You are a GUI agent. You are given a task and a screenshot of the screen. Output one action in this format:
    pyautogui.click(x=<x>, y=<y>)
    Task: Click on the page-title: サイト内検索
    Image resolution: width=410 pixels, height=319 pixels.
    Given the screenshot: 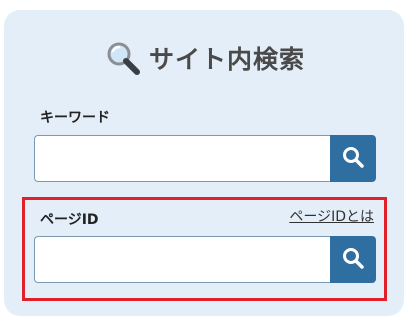 What is the action you would take?
    pyautogui.click(x=226, y=59)
    